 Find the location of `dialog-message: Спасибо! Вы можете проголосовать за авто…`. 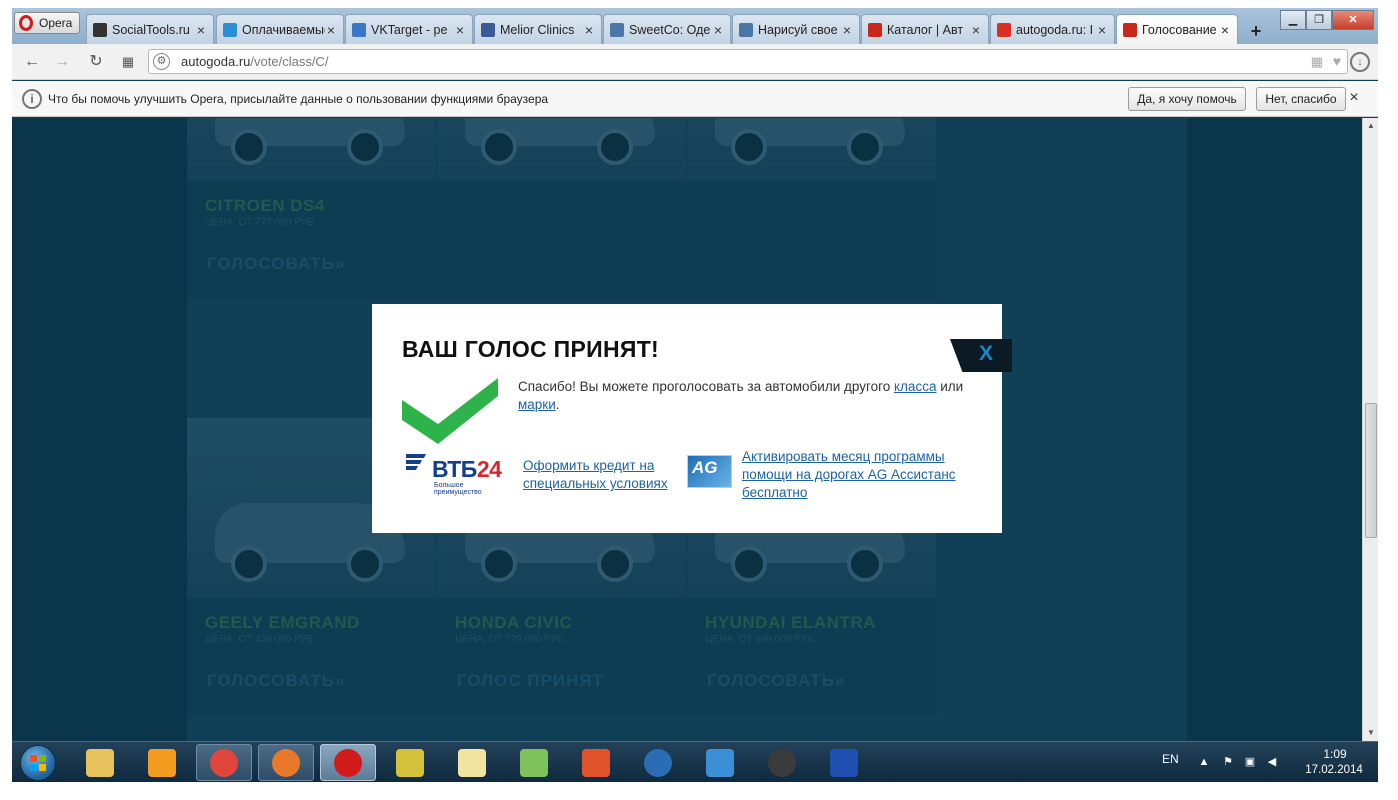

dialog-message: Спасибо! Вы можете проголосовать за авто… is located at coordinates (748, 396).